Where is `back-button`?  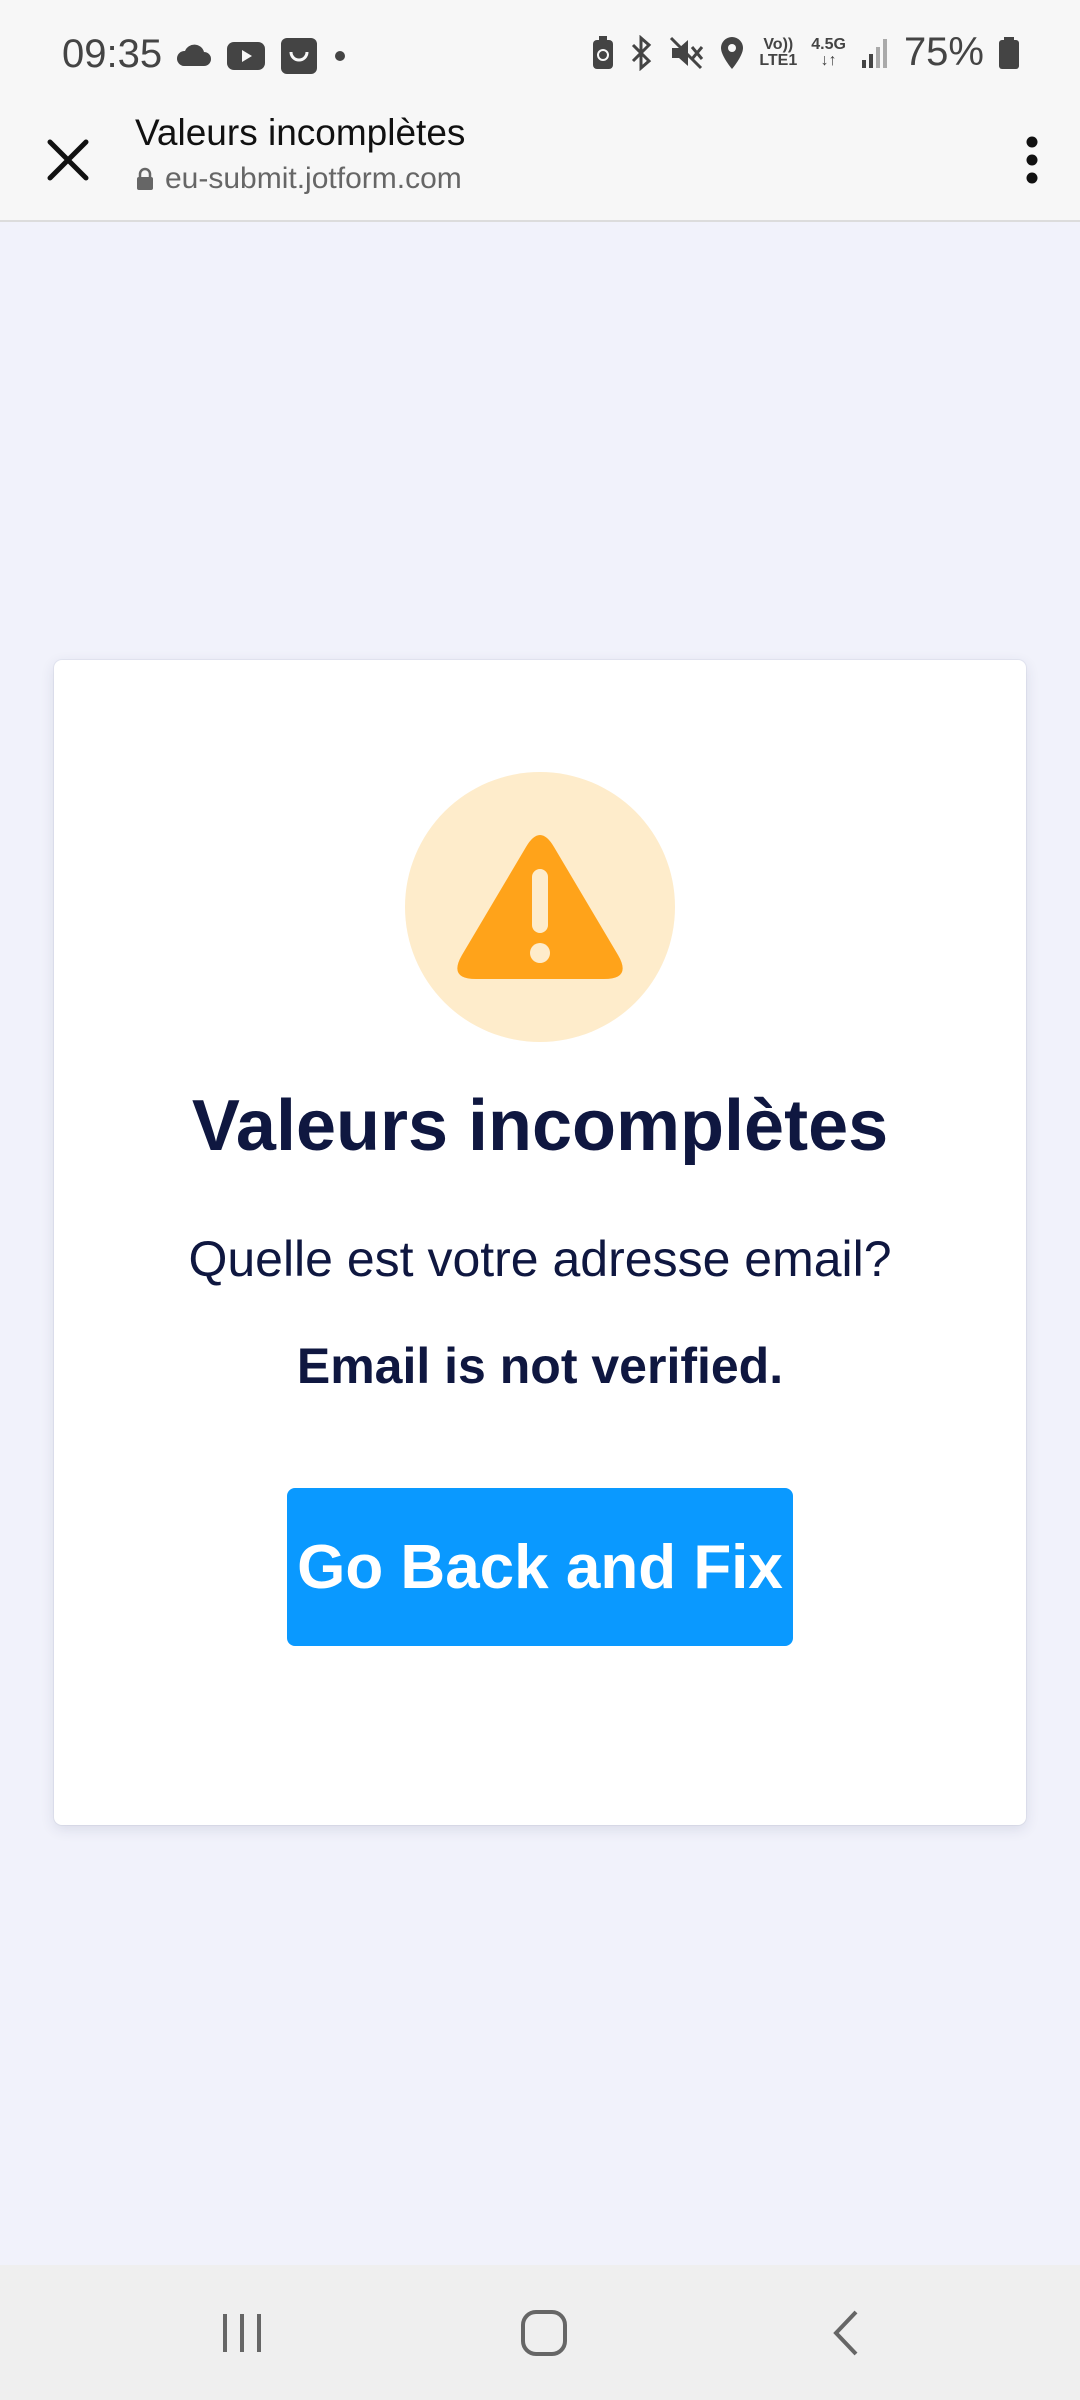 back-button is located at coordinates (846, 2333).